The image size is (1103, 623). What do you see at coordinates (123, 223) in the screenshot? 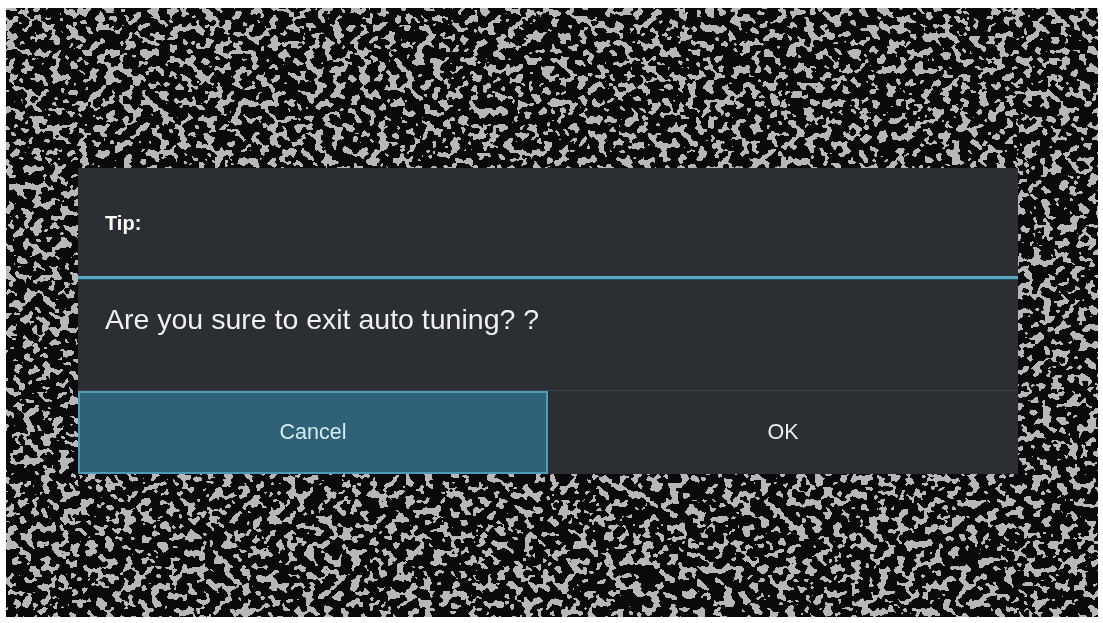
I see `dialog-title: Tip:` at bounding box center [123, 223].